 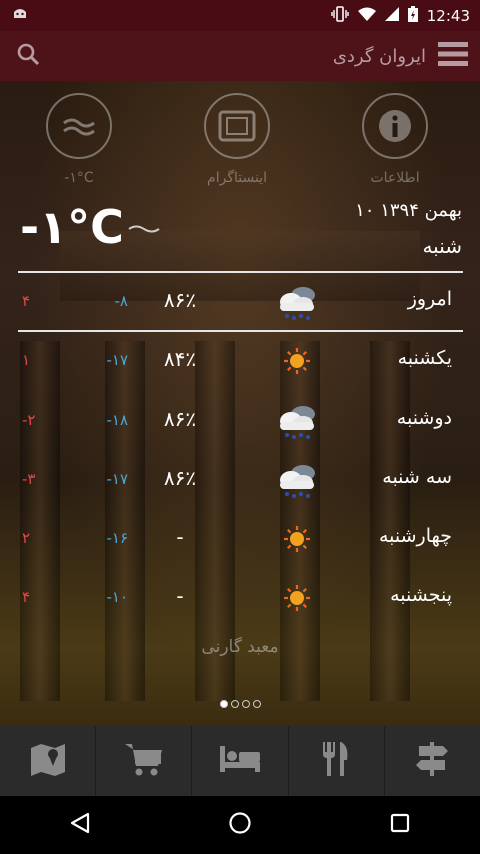 What do you see at coordinates (117, 538) in the screenshot?
I see `forecast-min-temp: -۱۶` at bounding box center [117, 538].